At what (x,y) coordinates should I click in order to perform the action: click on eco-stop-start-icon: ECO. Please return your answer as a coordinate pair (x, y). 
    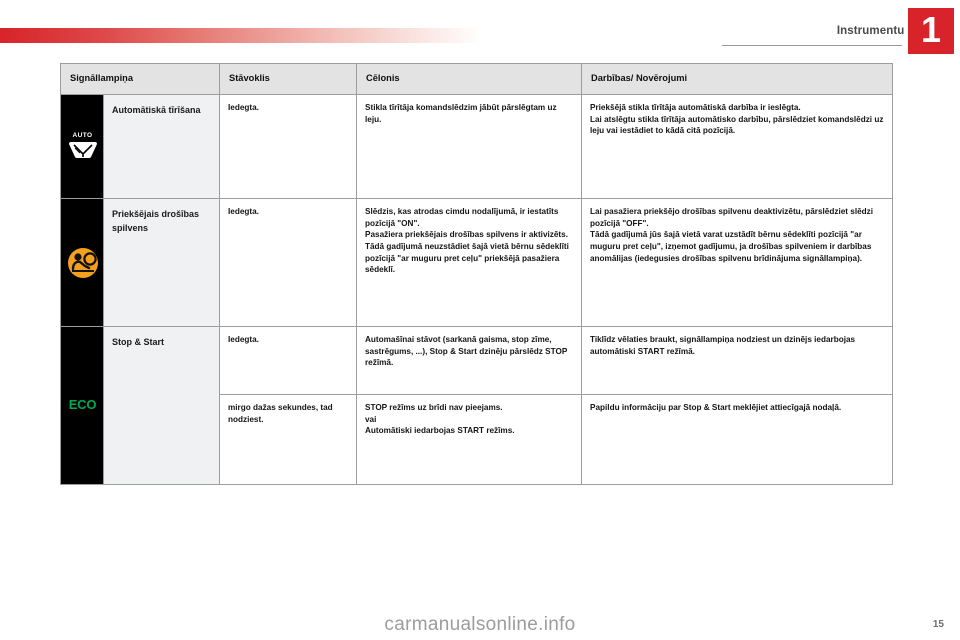
    Looking at the image, I should click on (82, 405).